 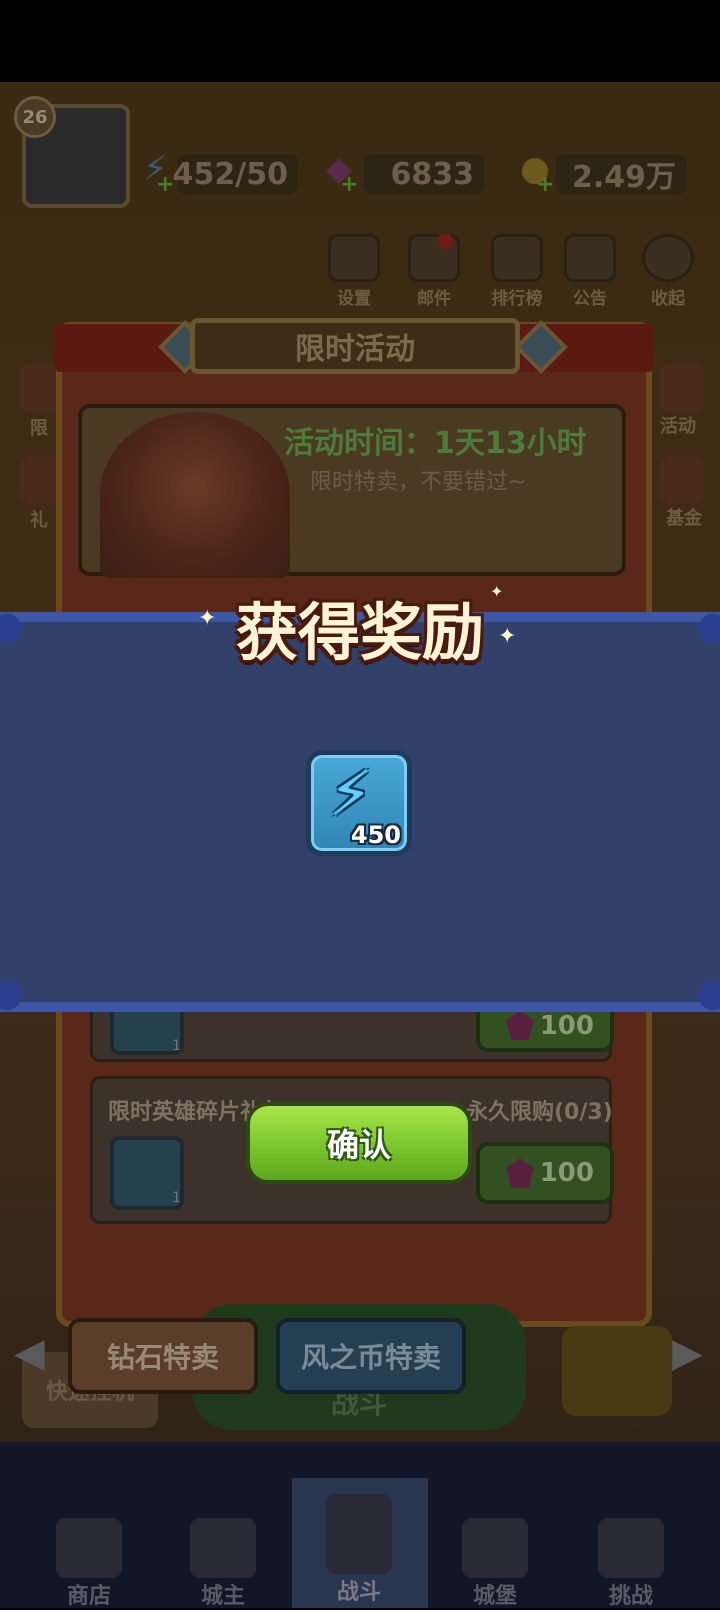 I want to click on item-count-1: 1, so click(x=176, y=1046).